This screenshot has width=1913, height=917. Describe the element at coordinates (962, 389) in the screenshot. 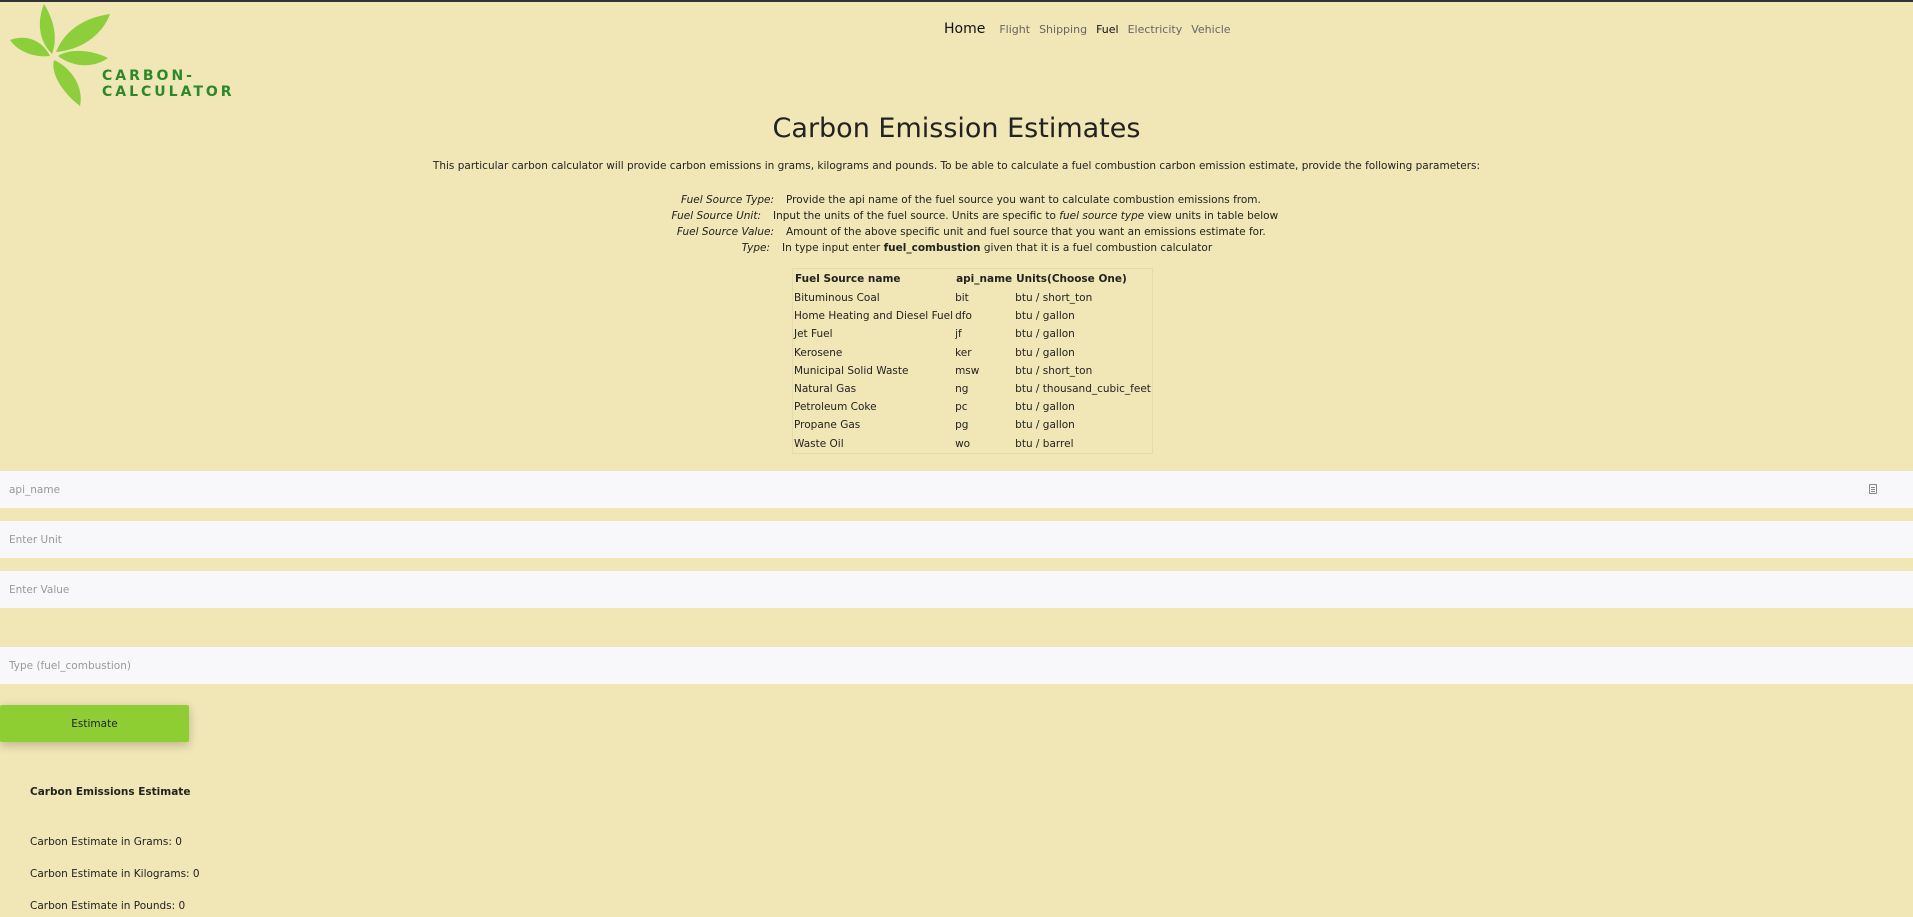

I see `table-cell: ng` at that location.